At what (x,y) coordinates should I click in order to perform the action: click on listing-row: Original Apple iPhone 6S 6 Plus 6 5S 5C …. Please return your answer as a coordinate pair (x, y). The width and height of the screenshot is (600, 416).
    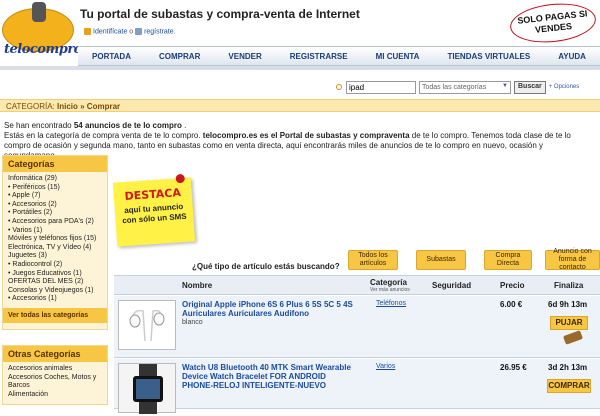
    Looking at the image, I should click on (357, 327).